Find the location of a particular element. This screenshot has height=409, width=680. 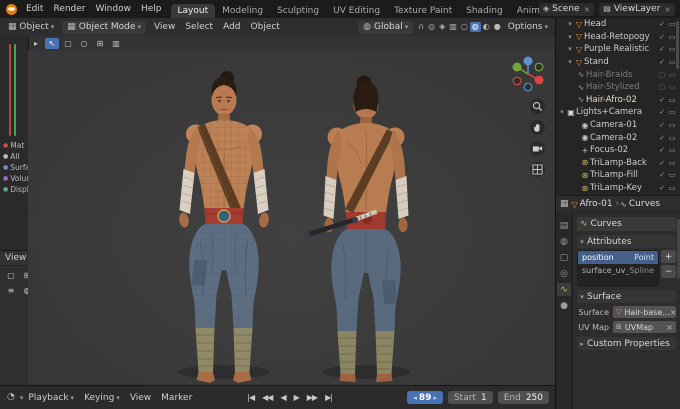

outliner-item-hair-braids: ∿ Hair-Braids ▢ ▭ is located at coordinates (618, 74).